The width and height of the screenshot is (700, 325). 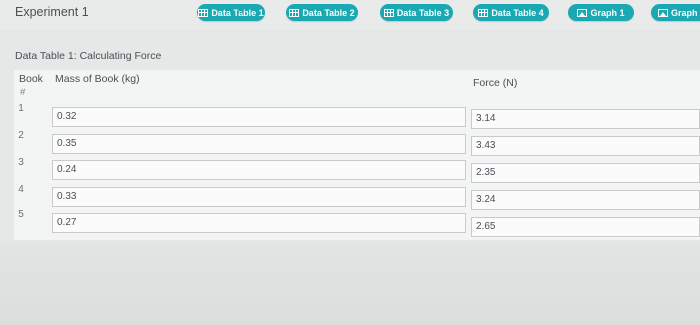 What do you see at coordinates (423, 12) in the screenshot?
I see `tab-label: Data Table 3` at bounding box center [423, 12].